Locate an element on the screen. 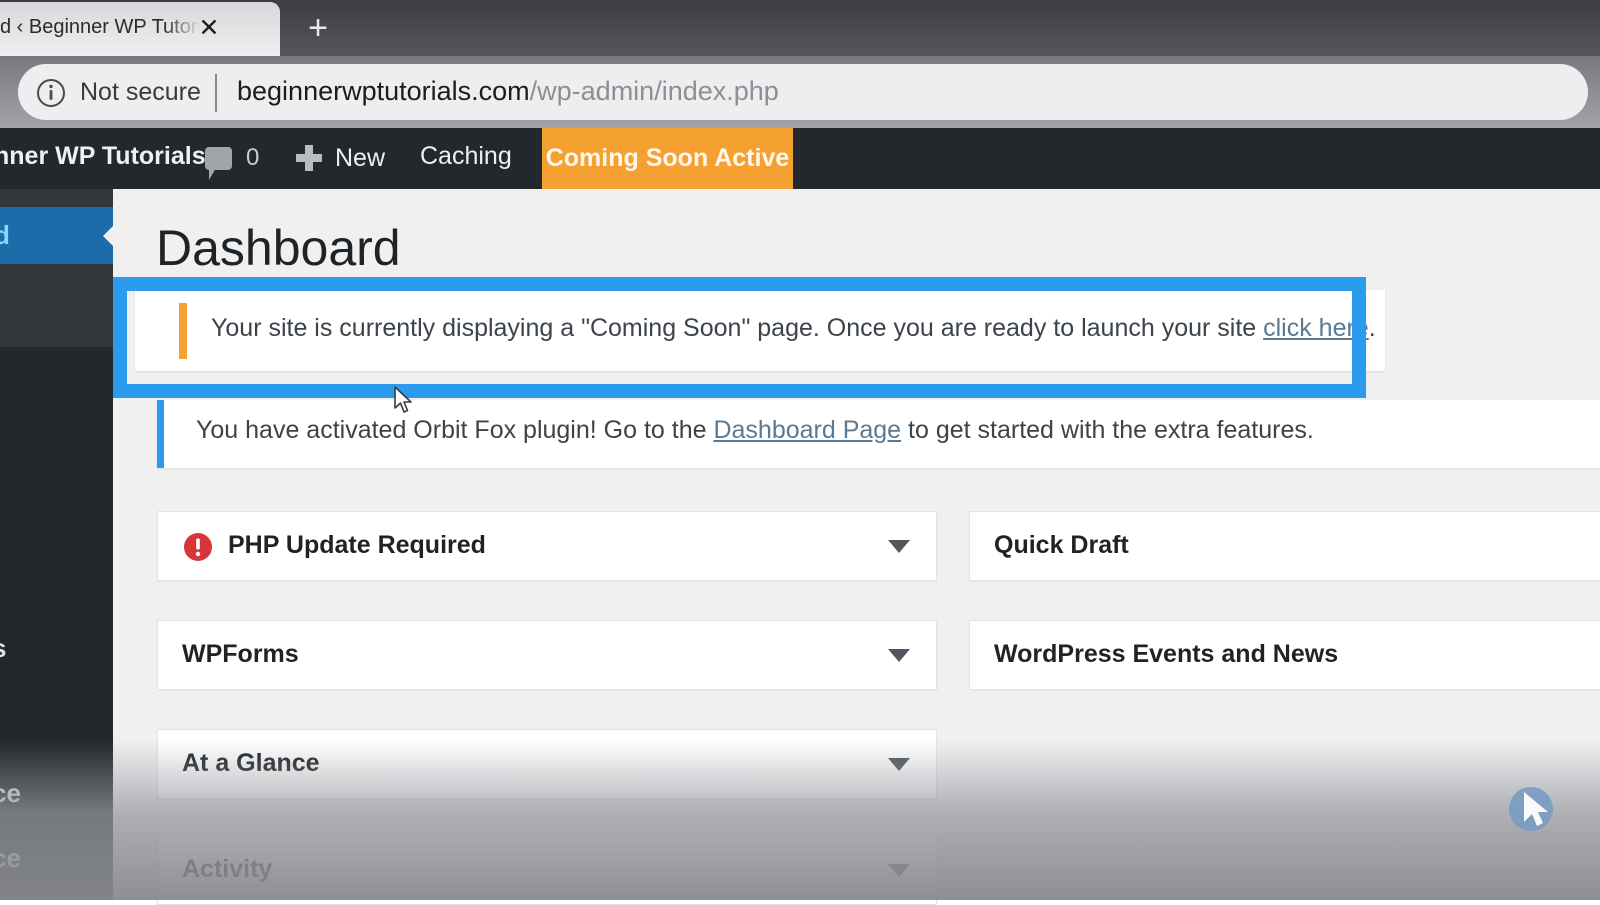 Image resolution: width=1600 pixels, height=905 pixels. wp-admin-sidebar: d s ce ce is located at coordinates (56, 544).